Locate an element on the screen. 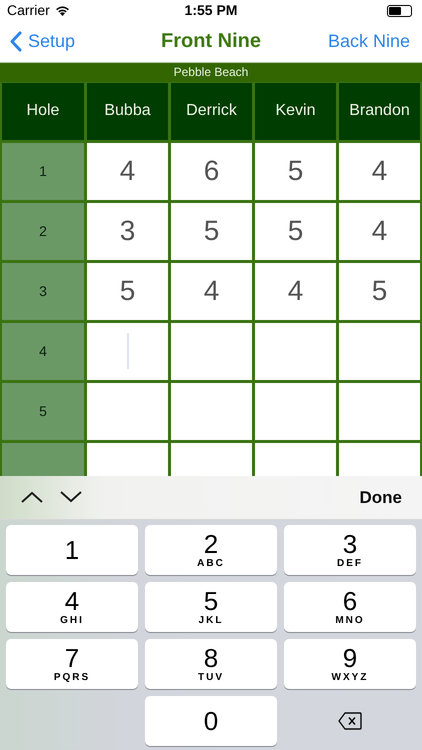 This screenshot has height=750, width=422. screen-title: Front Nine is located at coordinates (211, 41).